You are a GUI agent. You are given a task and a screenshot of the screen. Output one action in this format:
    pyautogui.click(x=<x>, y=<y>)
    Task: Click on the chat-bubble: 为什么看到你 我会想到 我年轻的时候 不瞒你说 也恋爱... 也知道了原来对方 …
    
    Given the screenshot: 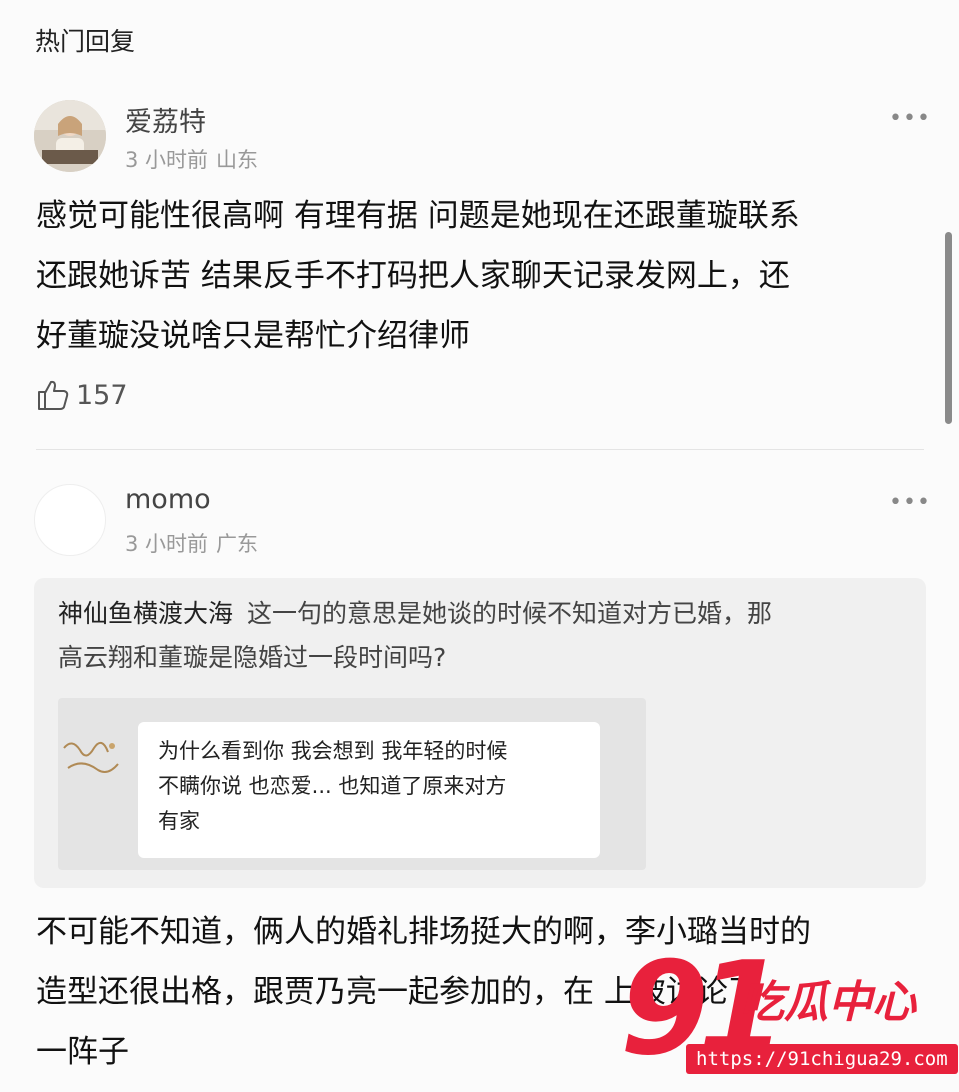 What is the action you would take?
    pyautogui.click(x=369, y=790)
    